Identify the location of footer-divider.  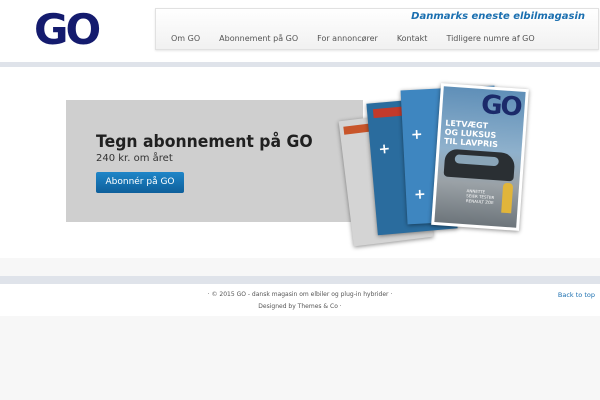
(300, 280).